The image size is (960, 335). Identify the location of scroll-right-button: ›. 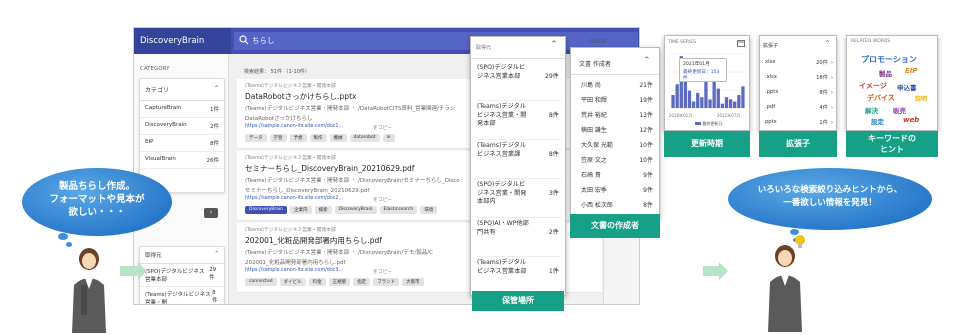
(211, 213).